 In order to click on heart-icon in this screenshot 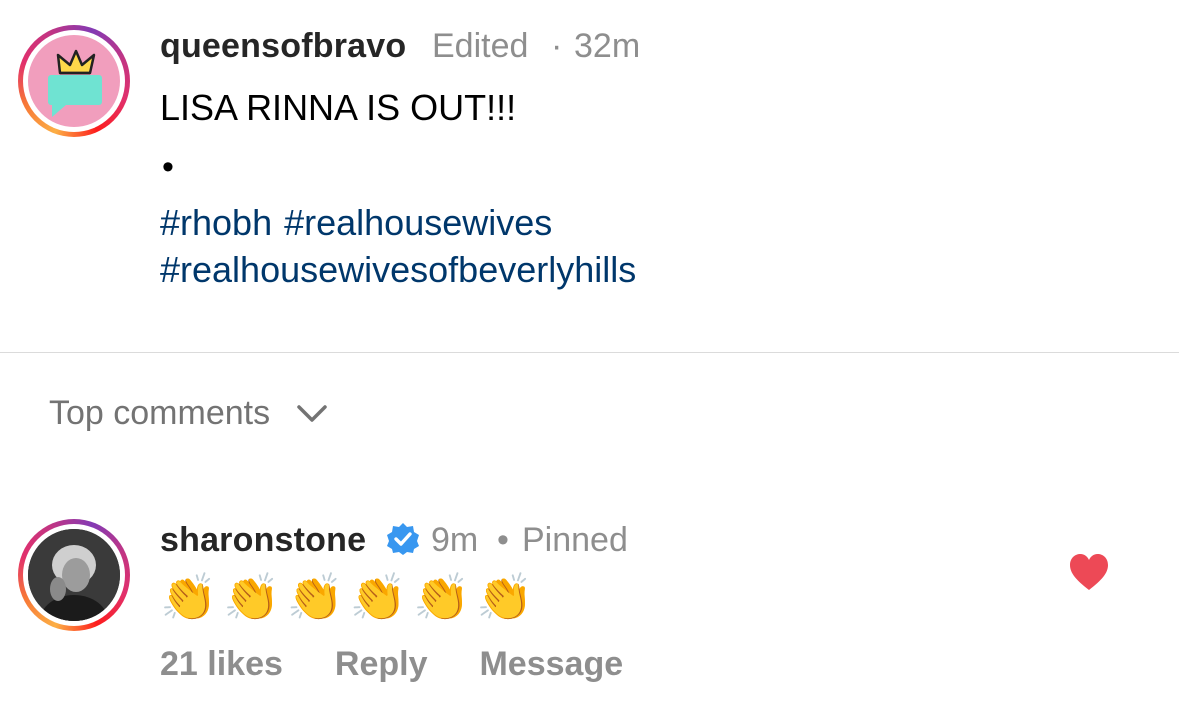, I will do `click(1089, 572)`.